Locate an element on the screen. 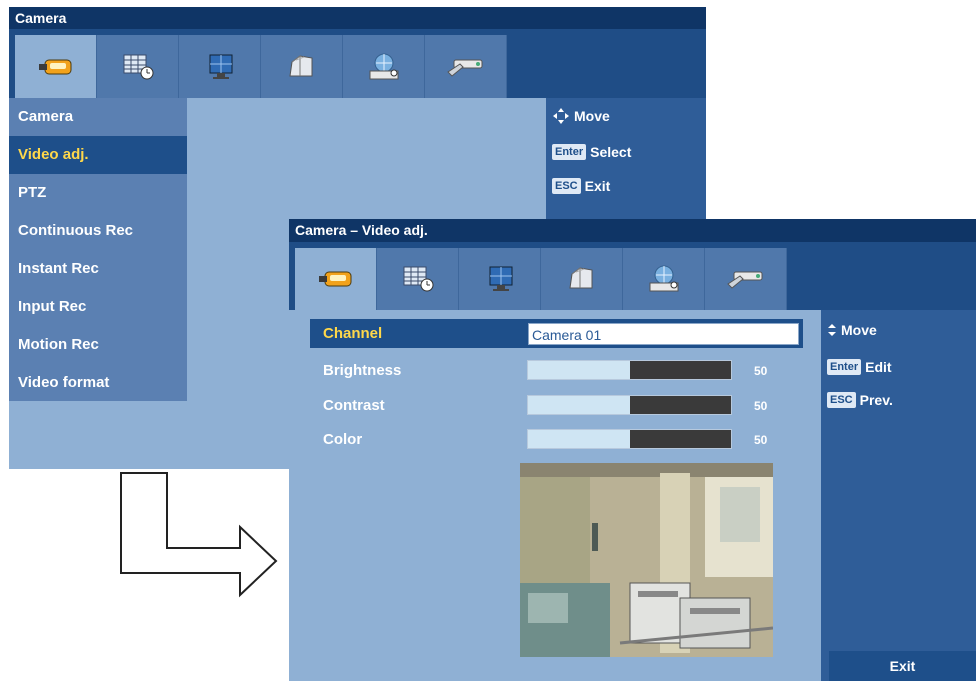 The height and width of the screenshot is (681, 976). screen-title: Camera is located at coordinates (357, 18).